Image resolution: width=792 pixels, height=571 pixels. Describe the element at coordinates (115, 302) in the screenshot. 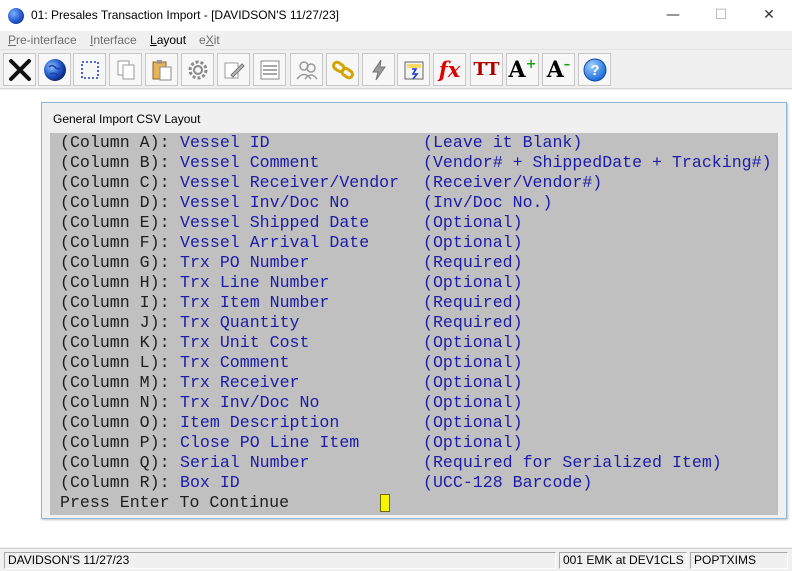

I see `column-label: (Column I):` at that location.